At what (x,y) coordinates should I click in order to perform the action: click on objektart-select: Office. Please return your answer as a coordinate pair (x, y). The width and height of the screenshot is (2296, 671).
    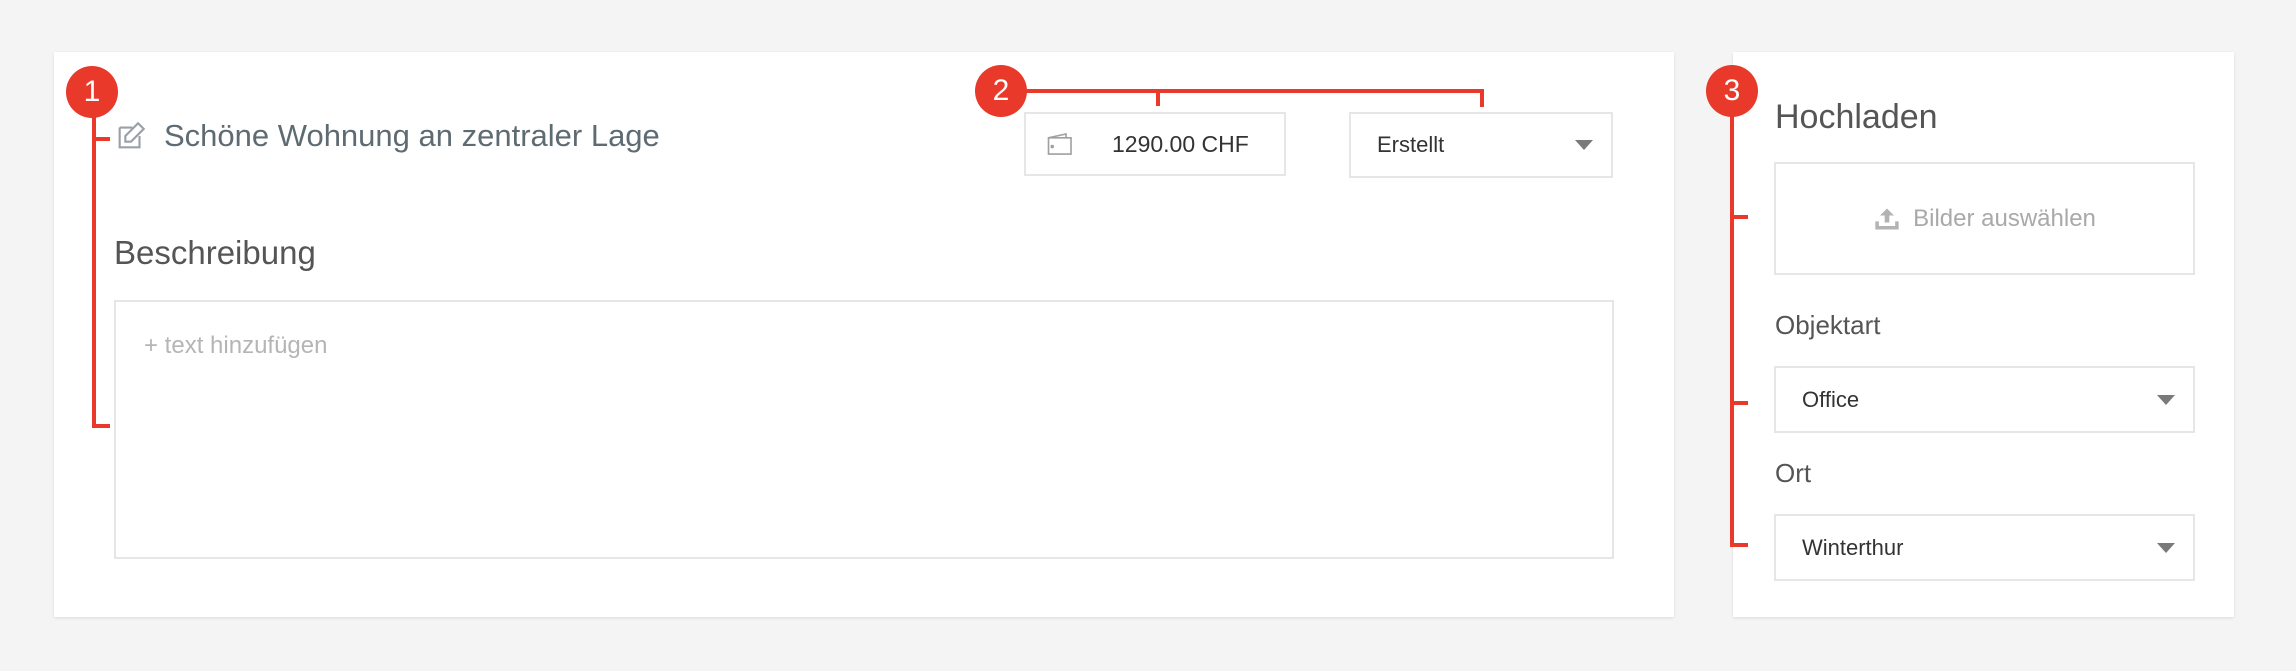
    Looking at the image, I should click on (1984, 399).